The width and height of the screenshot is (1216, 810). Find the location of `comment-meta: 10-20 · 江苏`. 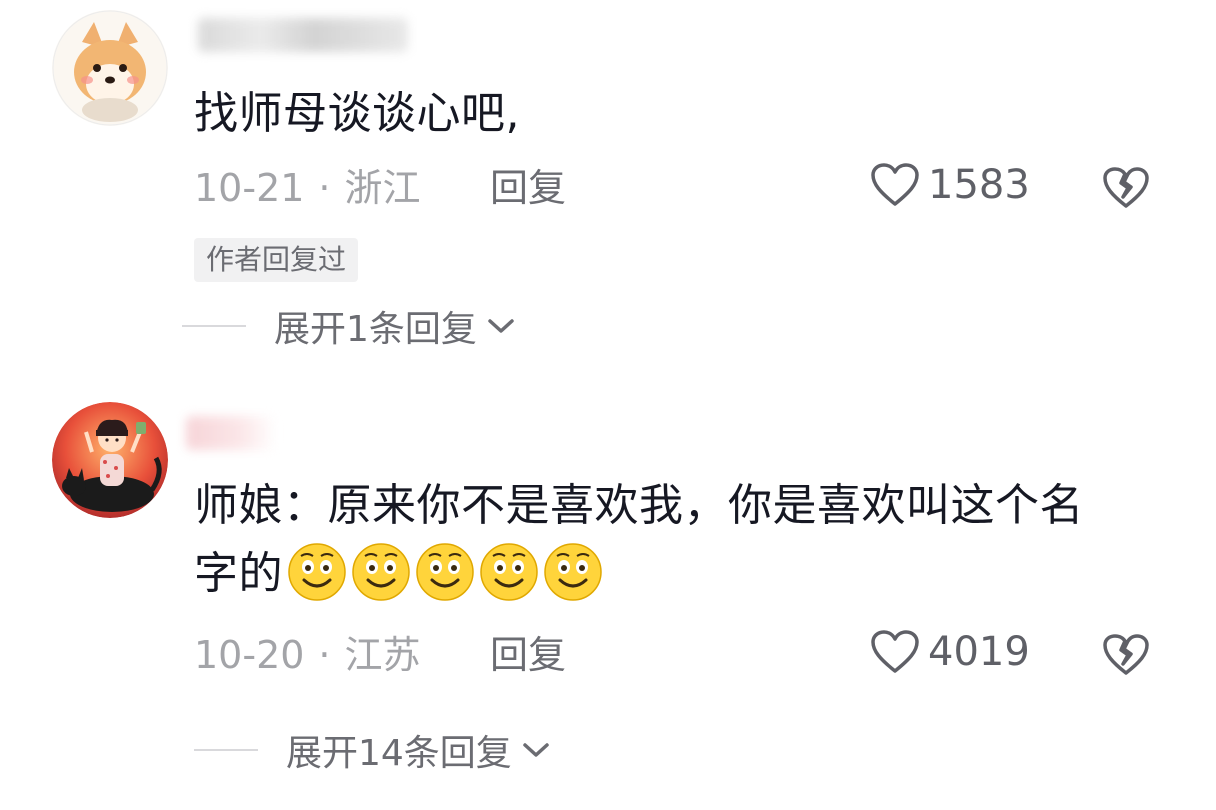

comment-meta: 10-20 · 江苏 is located at coordinates (307, 655).